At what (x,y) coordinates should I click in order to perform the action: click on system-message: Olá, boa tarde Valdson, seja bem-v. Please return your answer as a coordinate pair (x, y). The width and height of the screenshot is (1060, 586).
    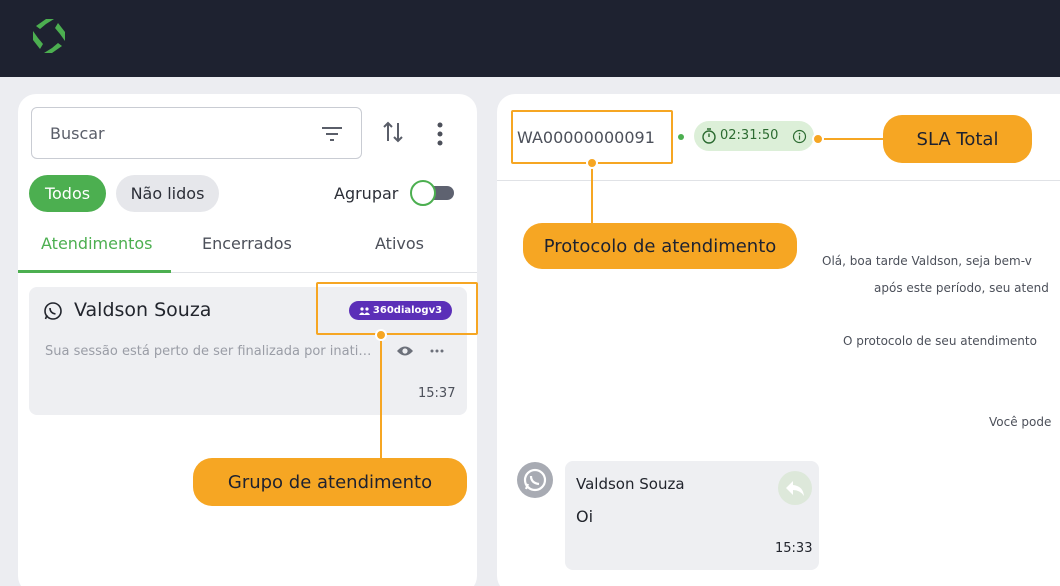
    Looking at the image, I should click on (927, 261).